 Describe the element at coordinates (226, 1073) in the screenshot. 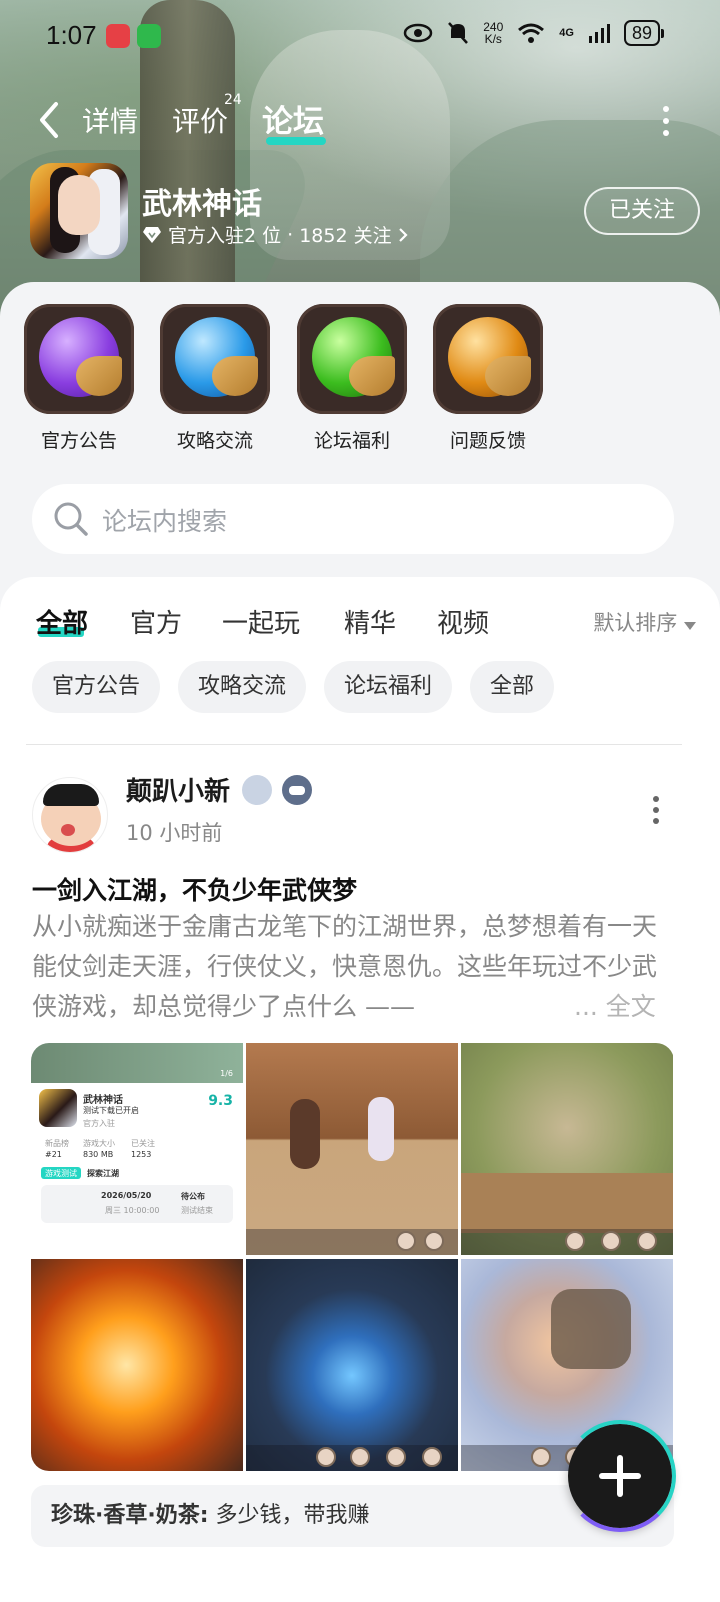

I see `image-page-indicator: 1/6` at that location.